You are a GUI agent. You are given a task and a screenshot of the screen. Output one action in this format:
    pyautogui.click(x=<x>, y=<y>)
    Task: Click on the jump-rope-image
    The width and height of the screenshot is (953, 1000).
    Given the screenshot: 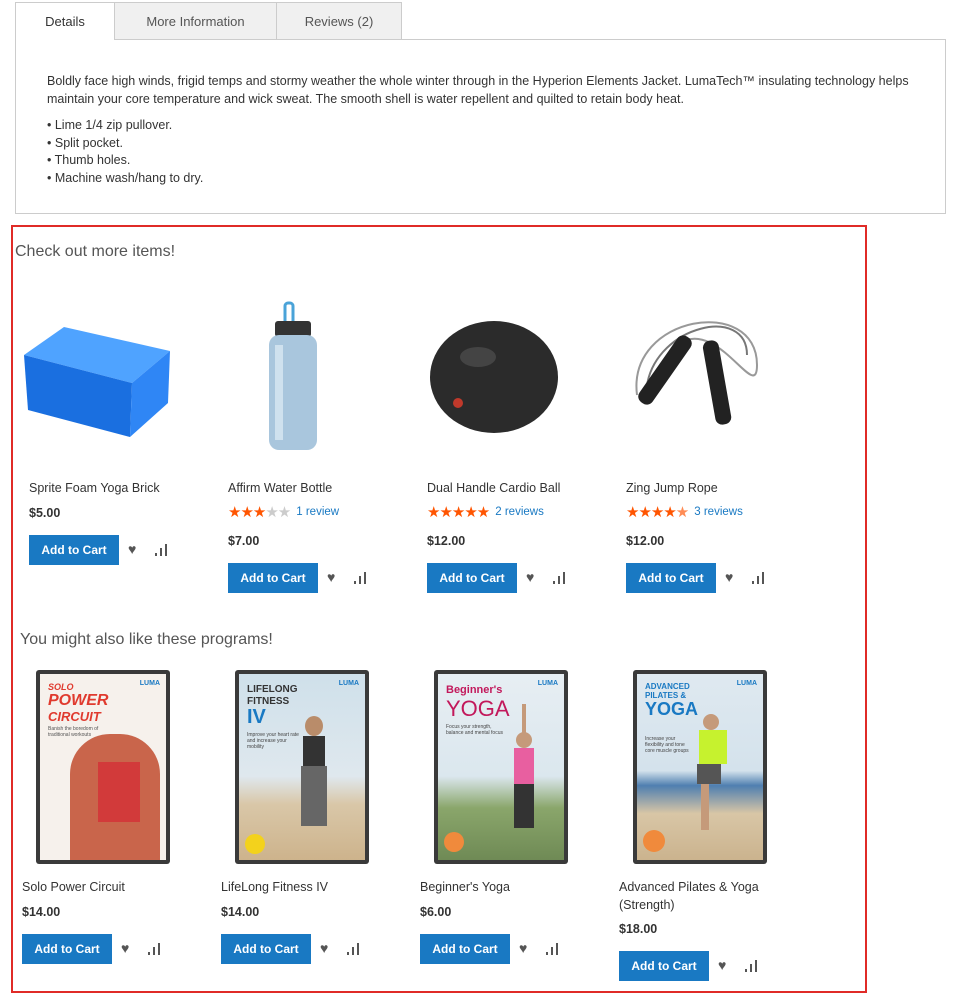 What is the action you would take?
    pyautogui.click(x=693, y=367)
    